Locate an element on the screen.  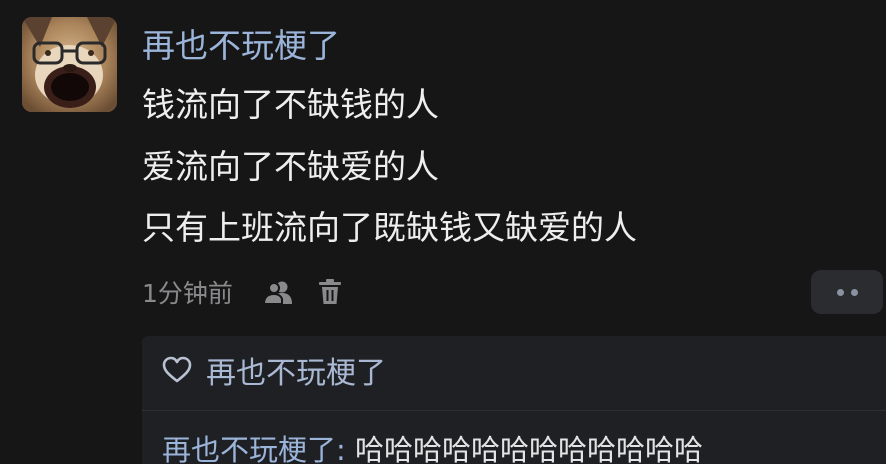
users-icon is located at coordinates (278, 292).